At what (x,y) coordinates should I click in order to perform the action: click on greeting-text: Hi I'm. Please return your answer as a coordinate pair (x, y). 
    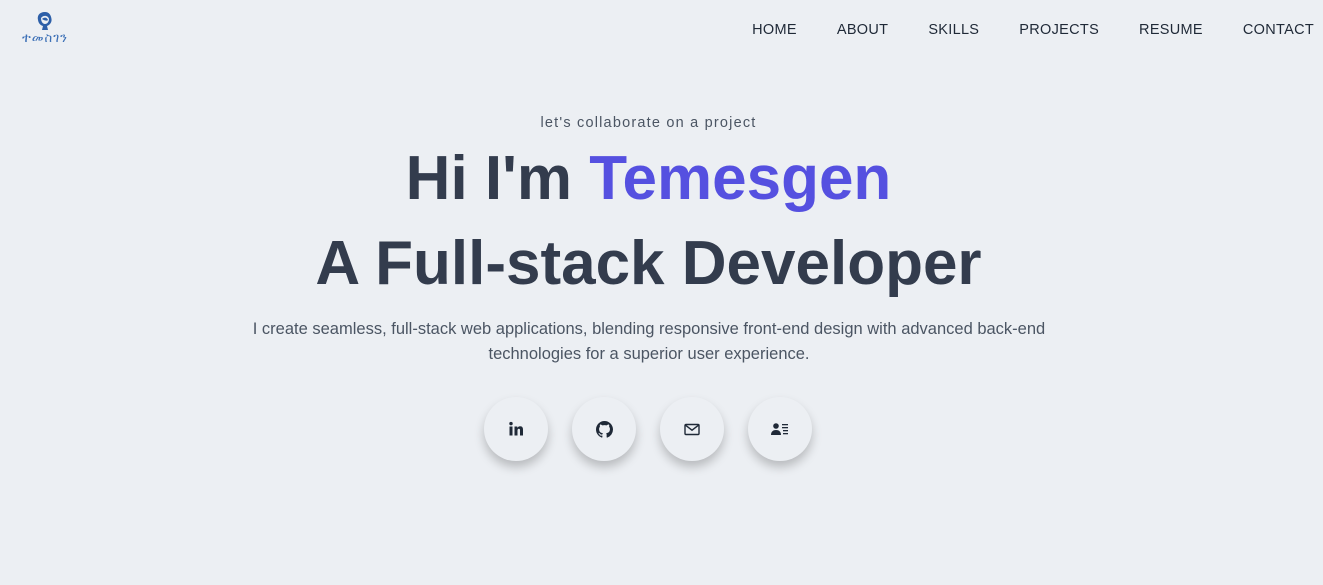
    Looking at the image, I should click on (497, 178).